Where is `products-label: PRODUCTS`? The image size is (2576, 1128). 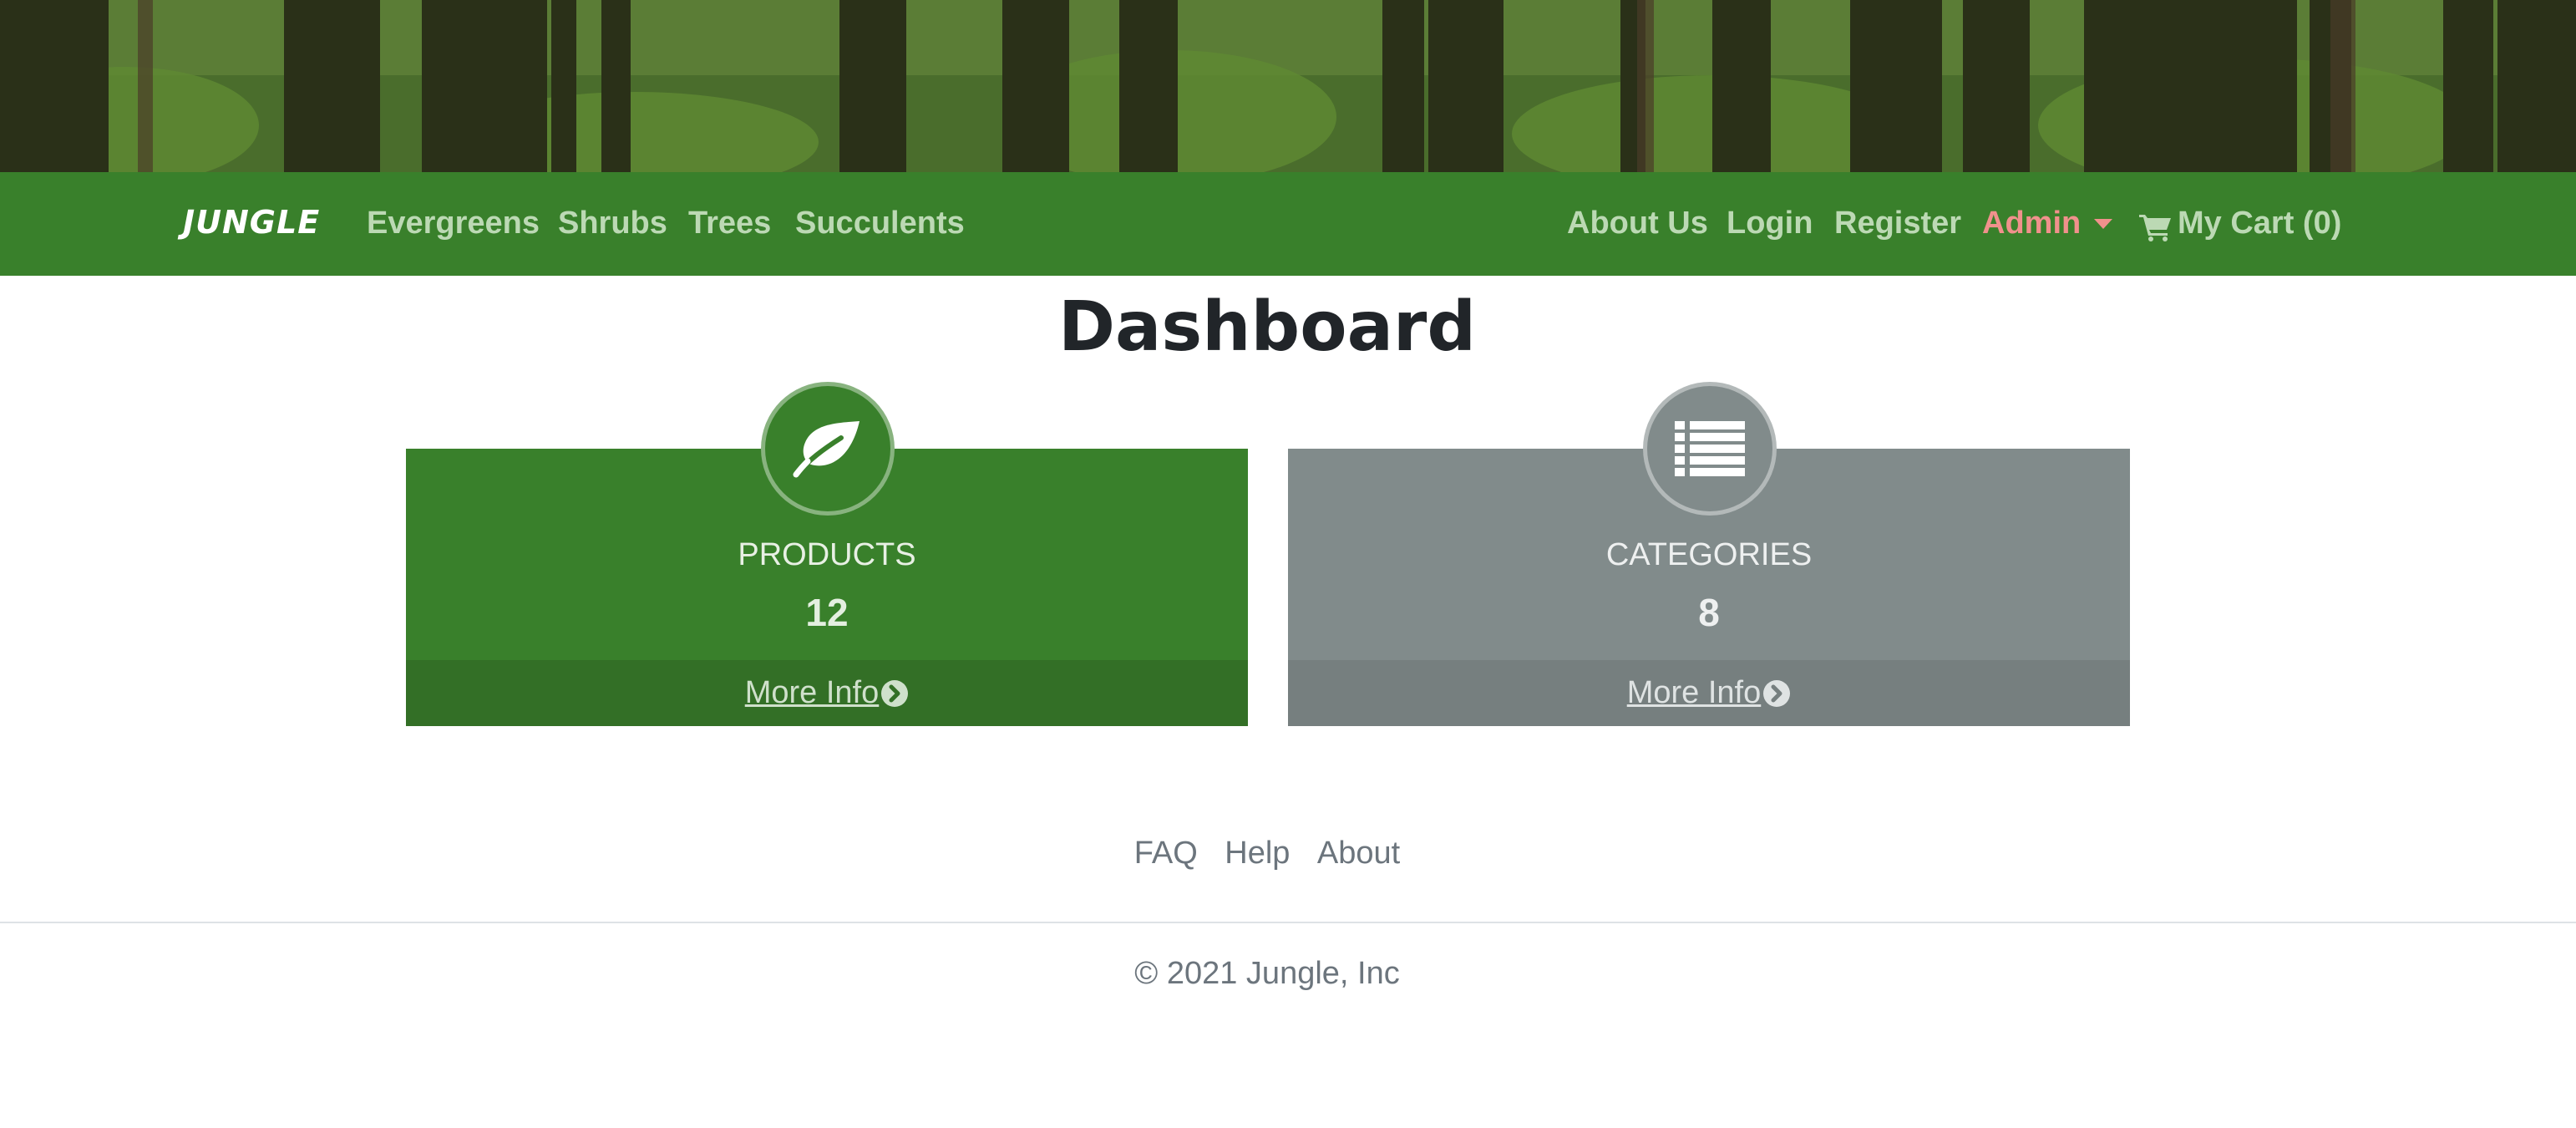 products-label: PRODUCTS is located at coordinates (827, 555).